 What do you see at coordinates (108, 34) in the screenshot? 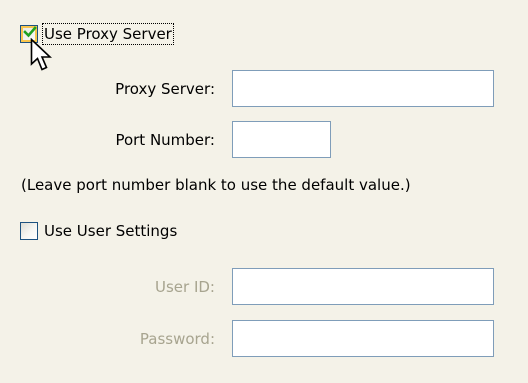
I see `use-proxy-server-label: Use Proxy Server` at bounding box center [108, 34].